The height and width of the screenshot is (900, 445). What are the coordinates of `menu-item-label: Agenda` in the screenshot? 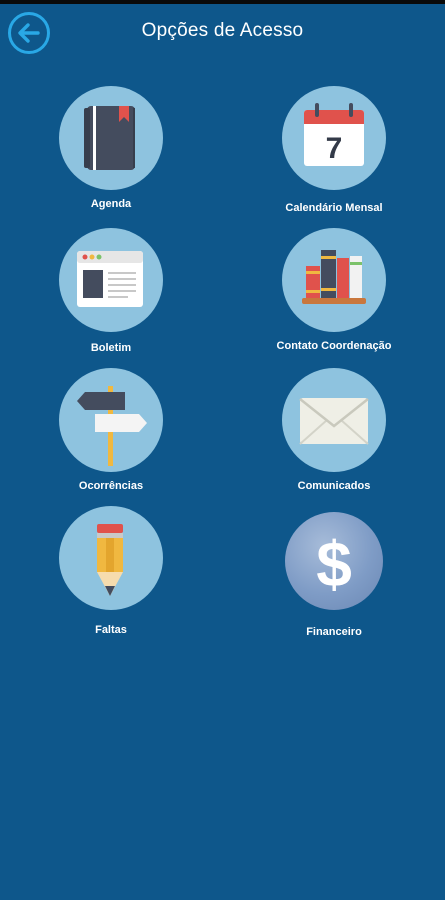 It's located at (111, 204).